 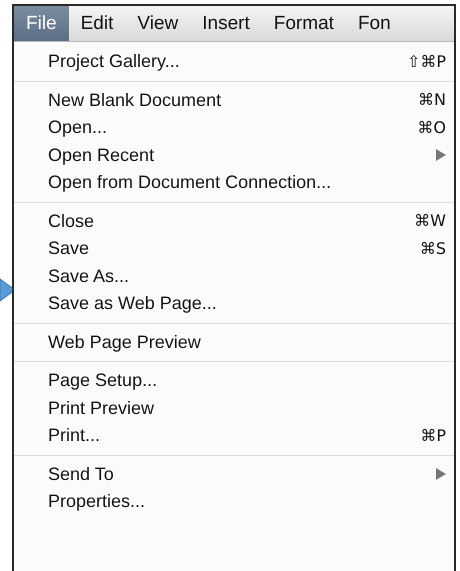 What do you see at coordinates (226, 23) in the screenshot?
I see `menu-bar-item: Insert` at bounding box center [226, 23].